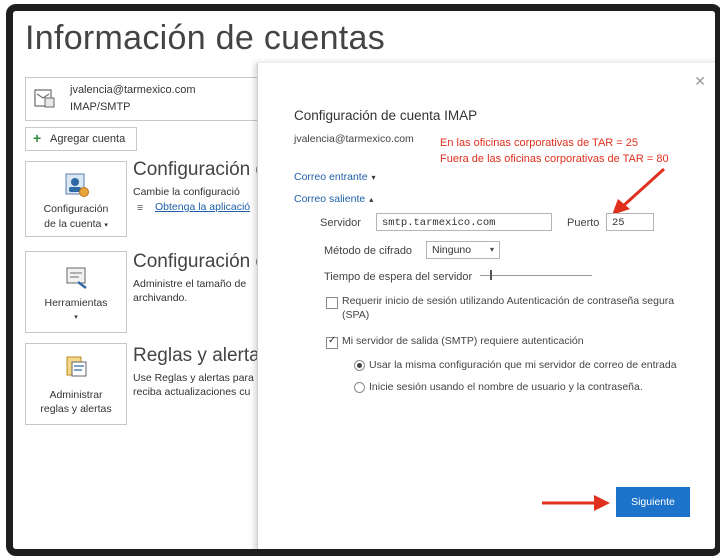 This screenshot has width=720, height=556. I want to click on account-selector: jvalencia@tarmexico.com IMAP/SMTP, so click(144, 99).